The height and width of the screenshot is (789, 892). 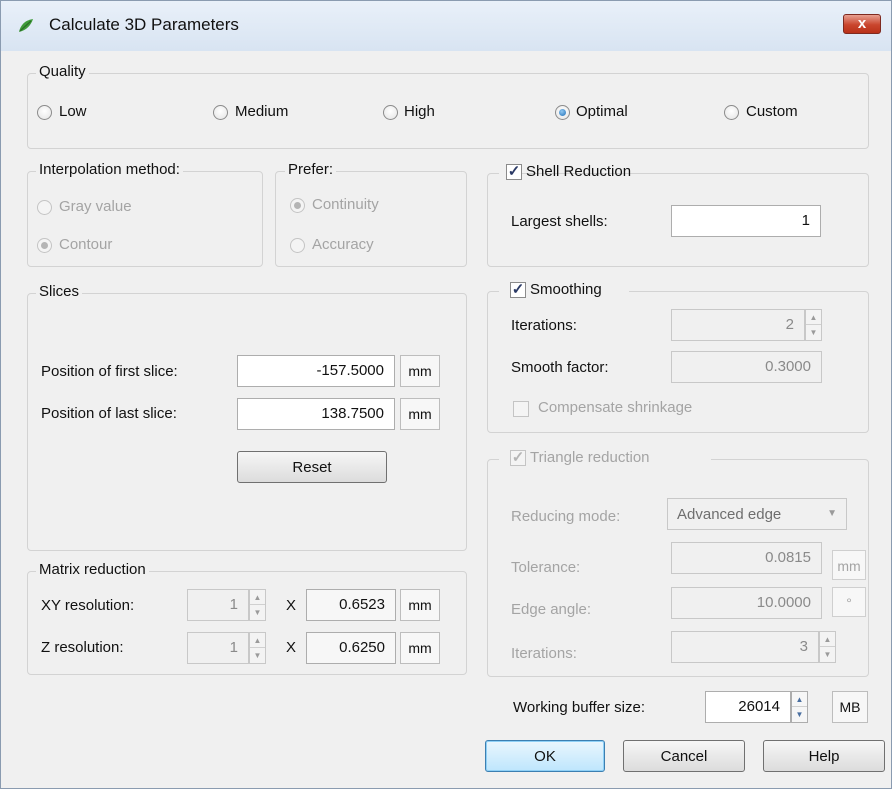 I want to click on leaf-icon, so click(x=26, y=25).